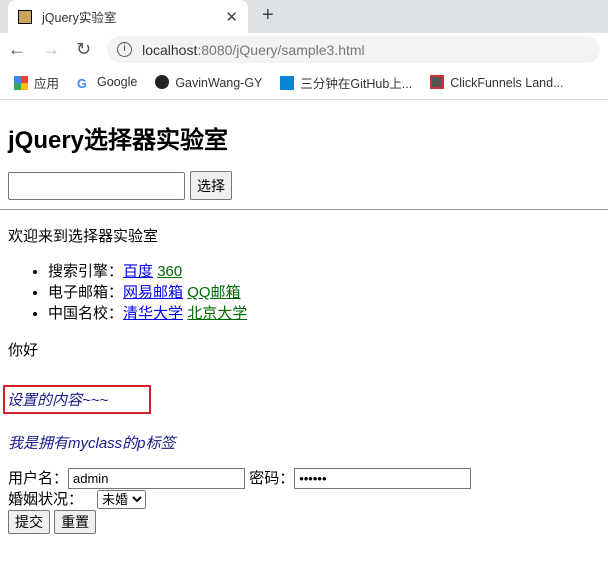  Describe the element at coordinates (170, 49) in the screenshot. I see `url-host: localhost` at that location.